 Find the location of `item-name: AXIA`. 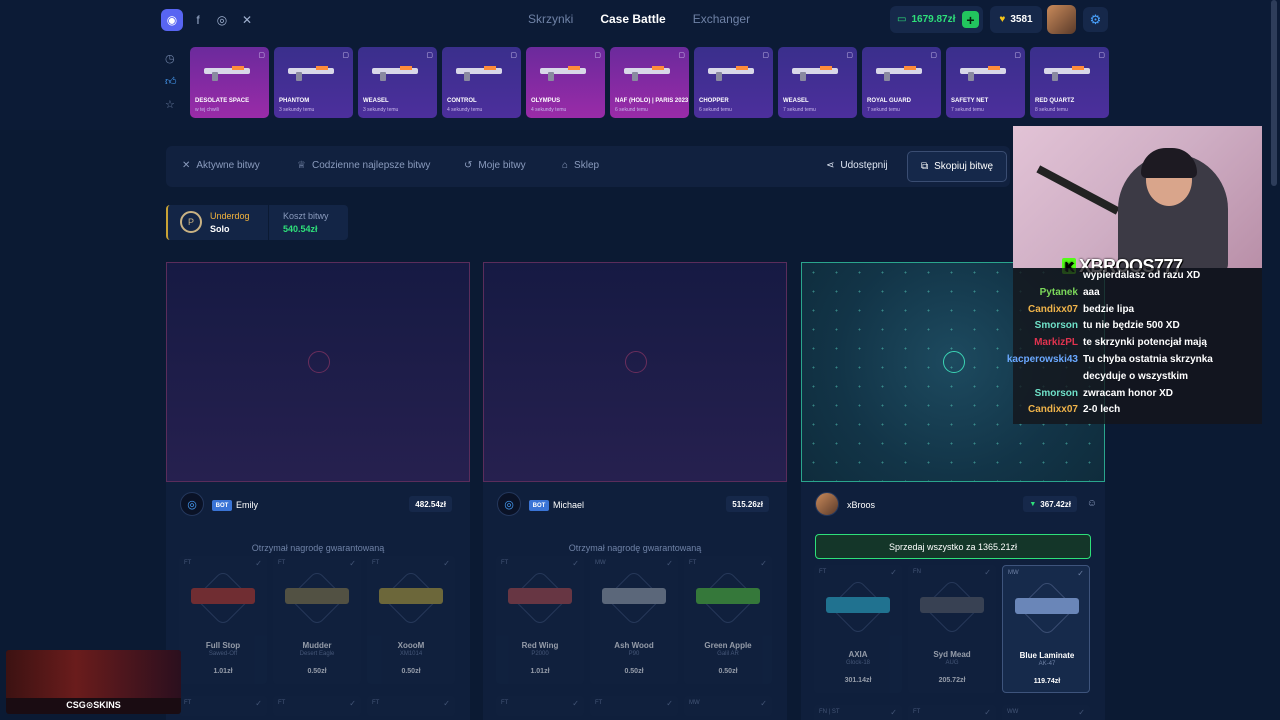

item-name: AXIA is located at coordinates (858, 654).